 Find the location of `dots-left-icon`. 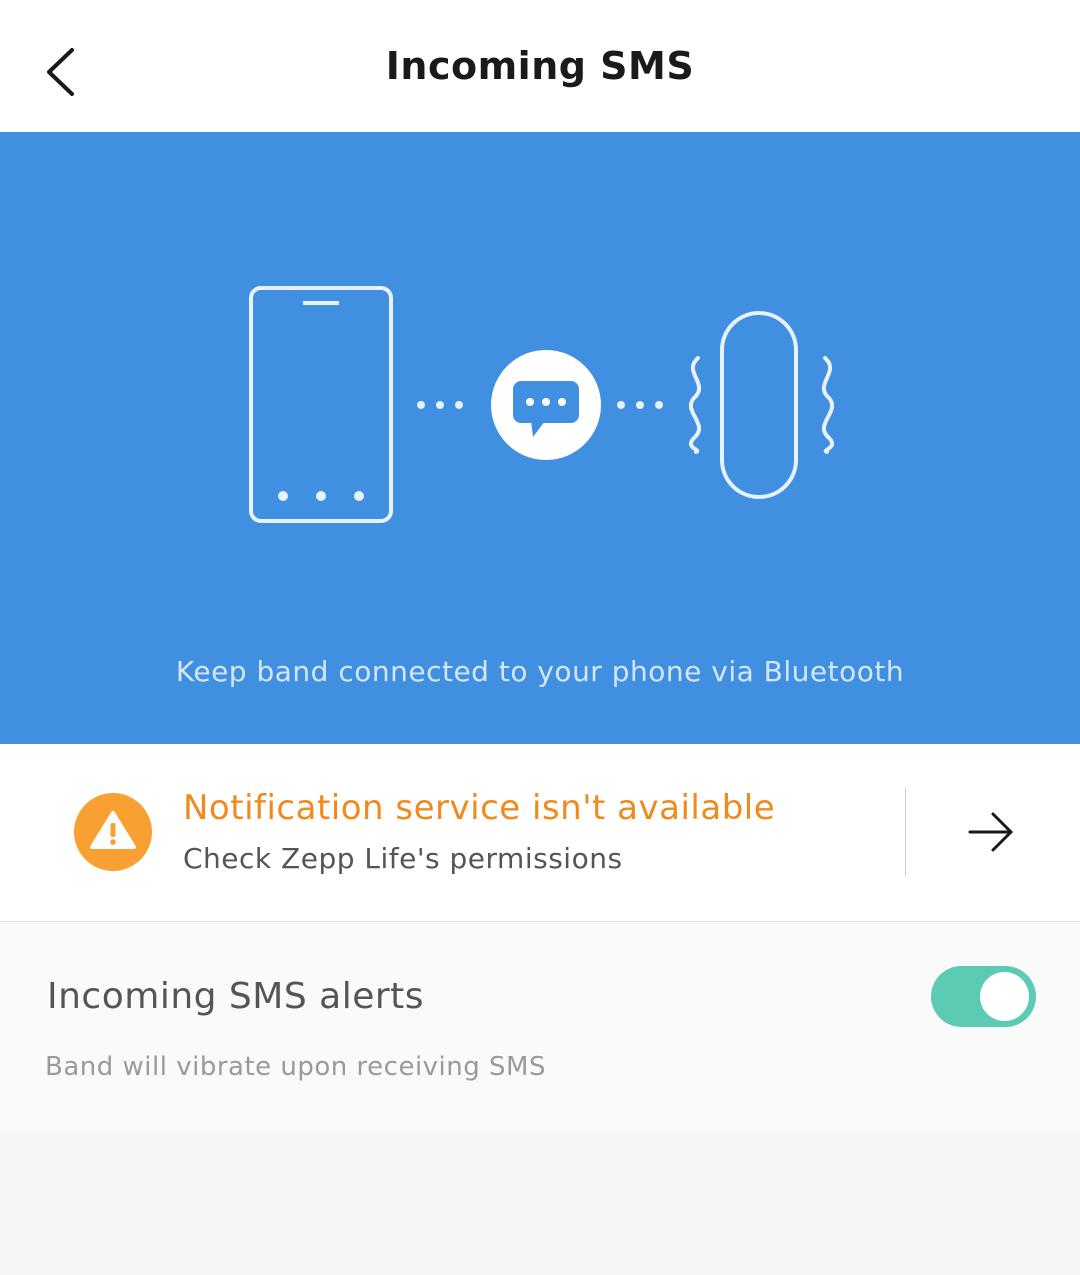

dots-left-icon is located at coordinates (440, 405).